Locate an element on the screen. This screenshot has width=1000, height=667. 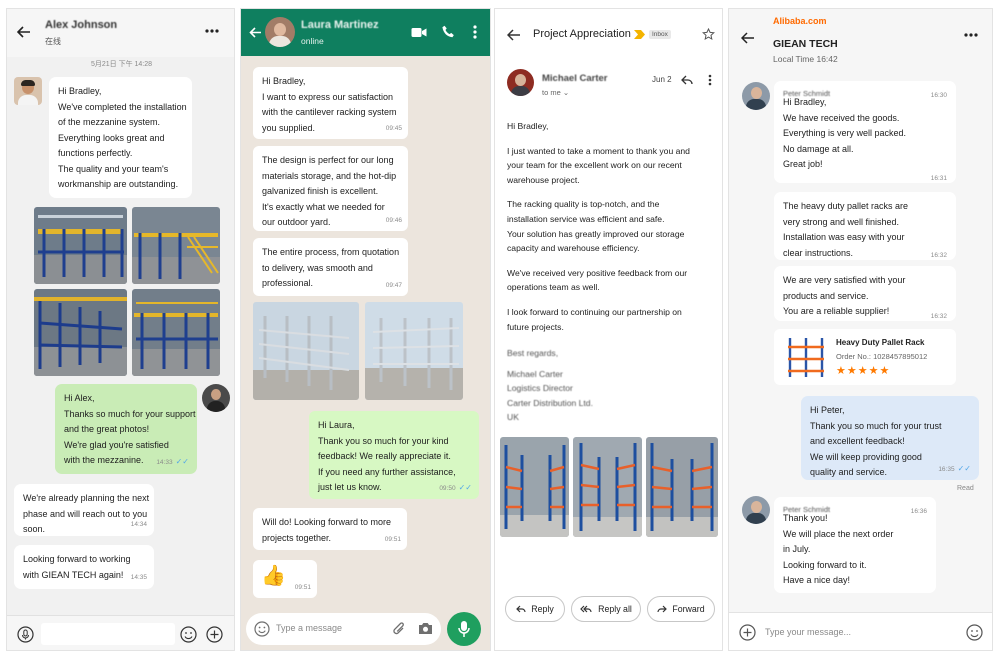
important-marker-icon is located at coordinates (639, 34).